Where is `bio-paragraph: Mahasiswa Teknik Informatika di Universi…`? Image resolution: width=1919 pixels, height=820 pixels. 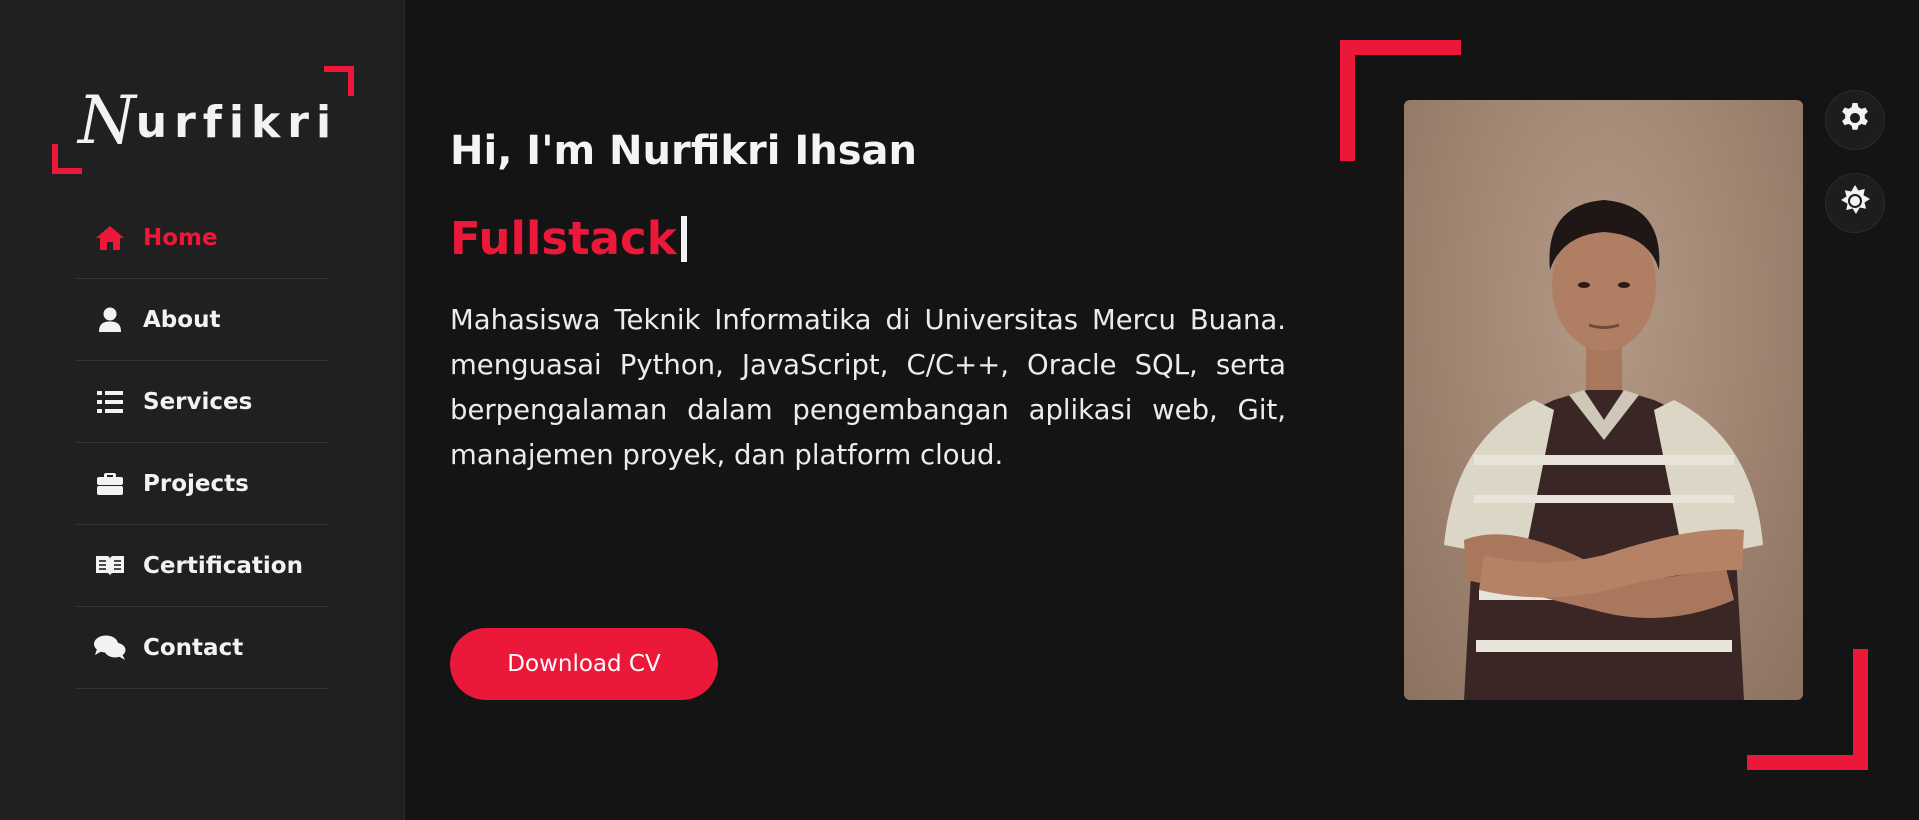
bio-paragraph: Mahasiswa Teknik Informatika di Universi… is located at coordinates (868, 387).